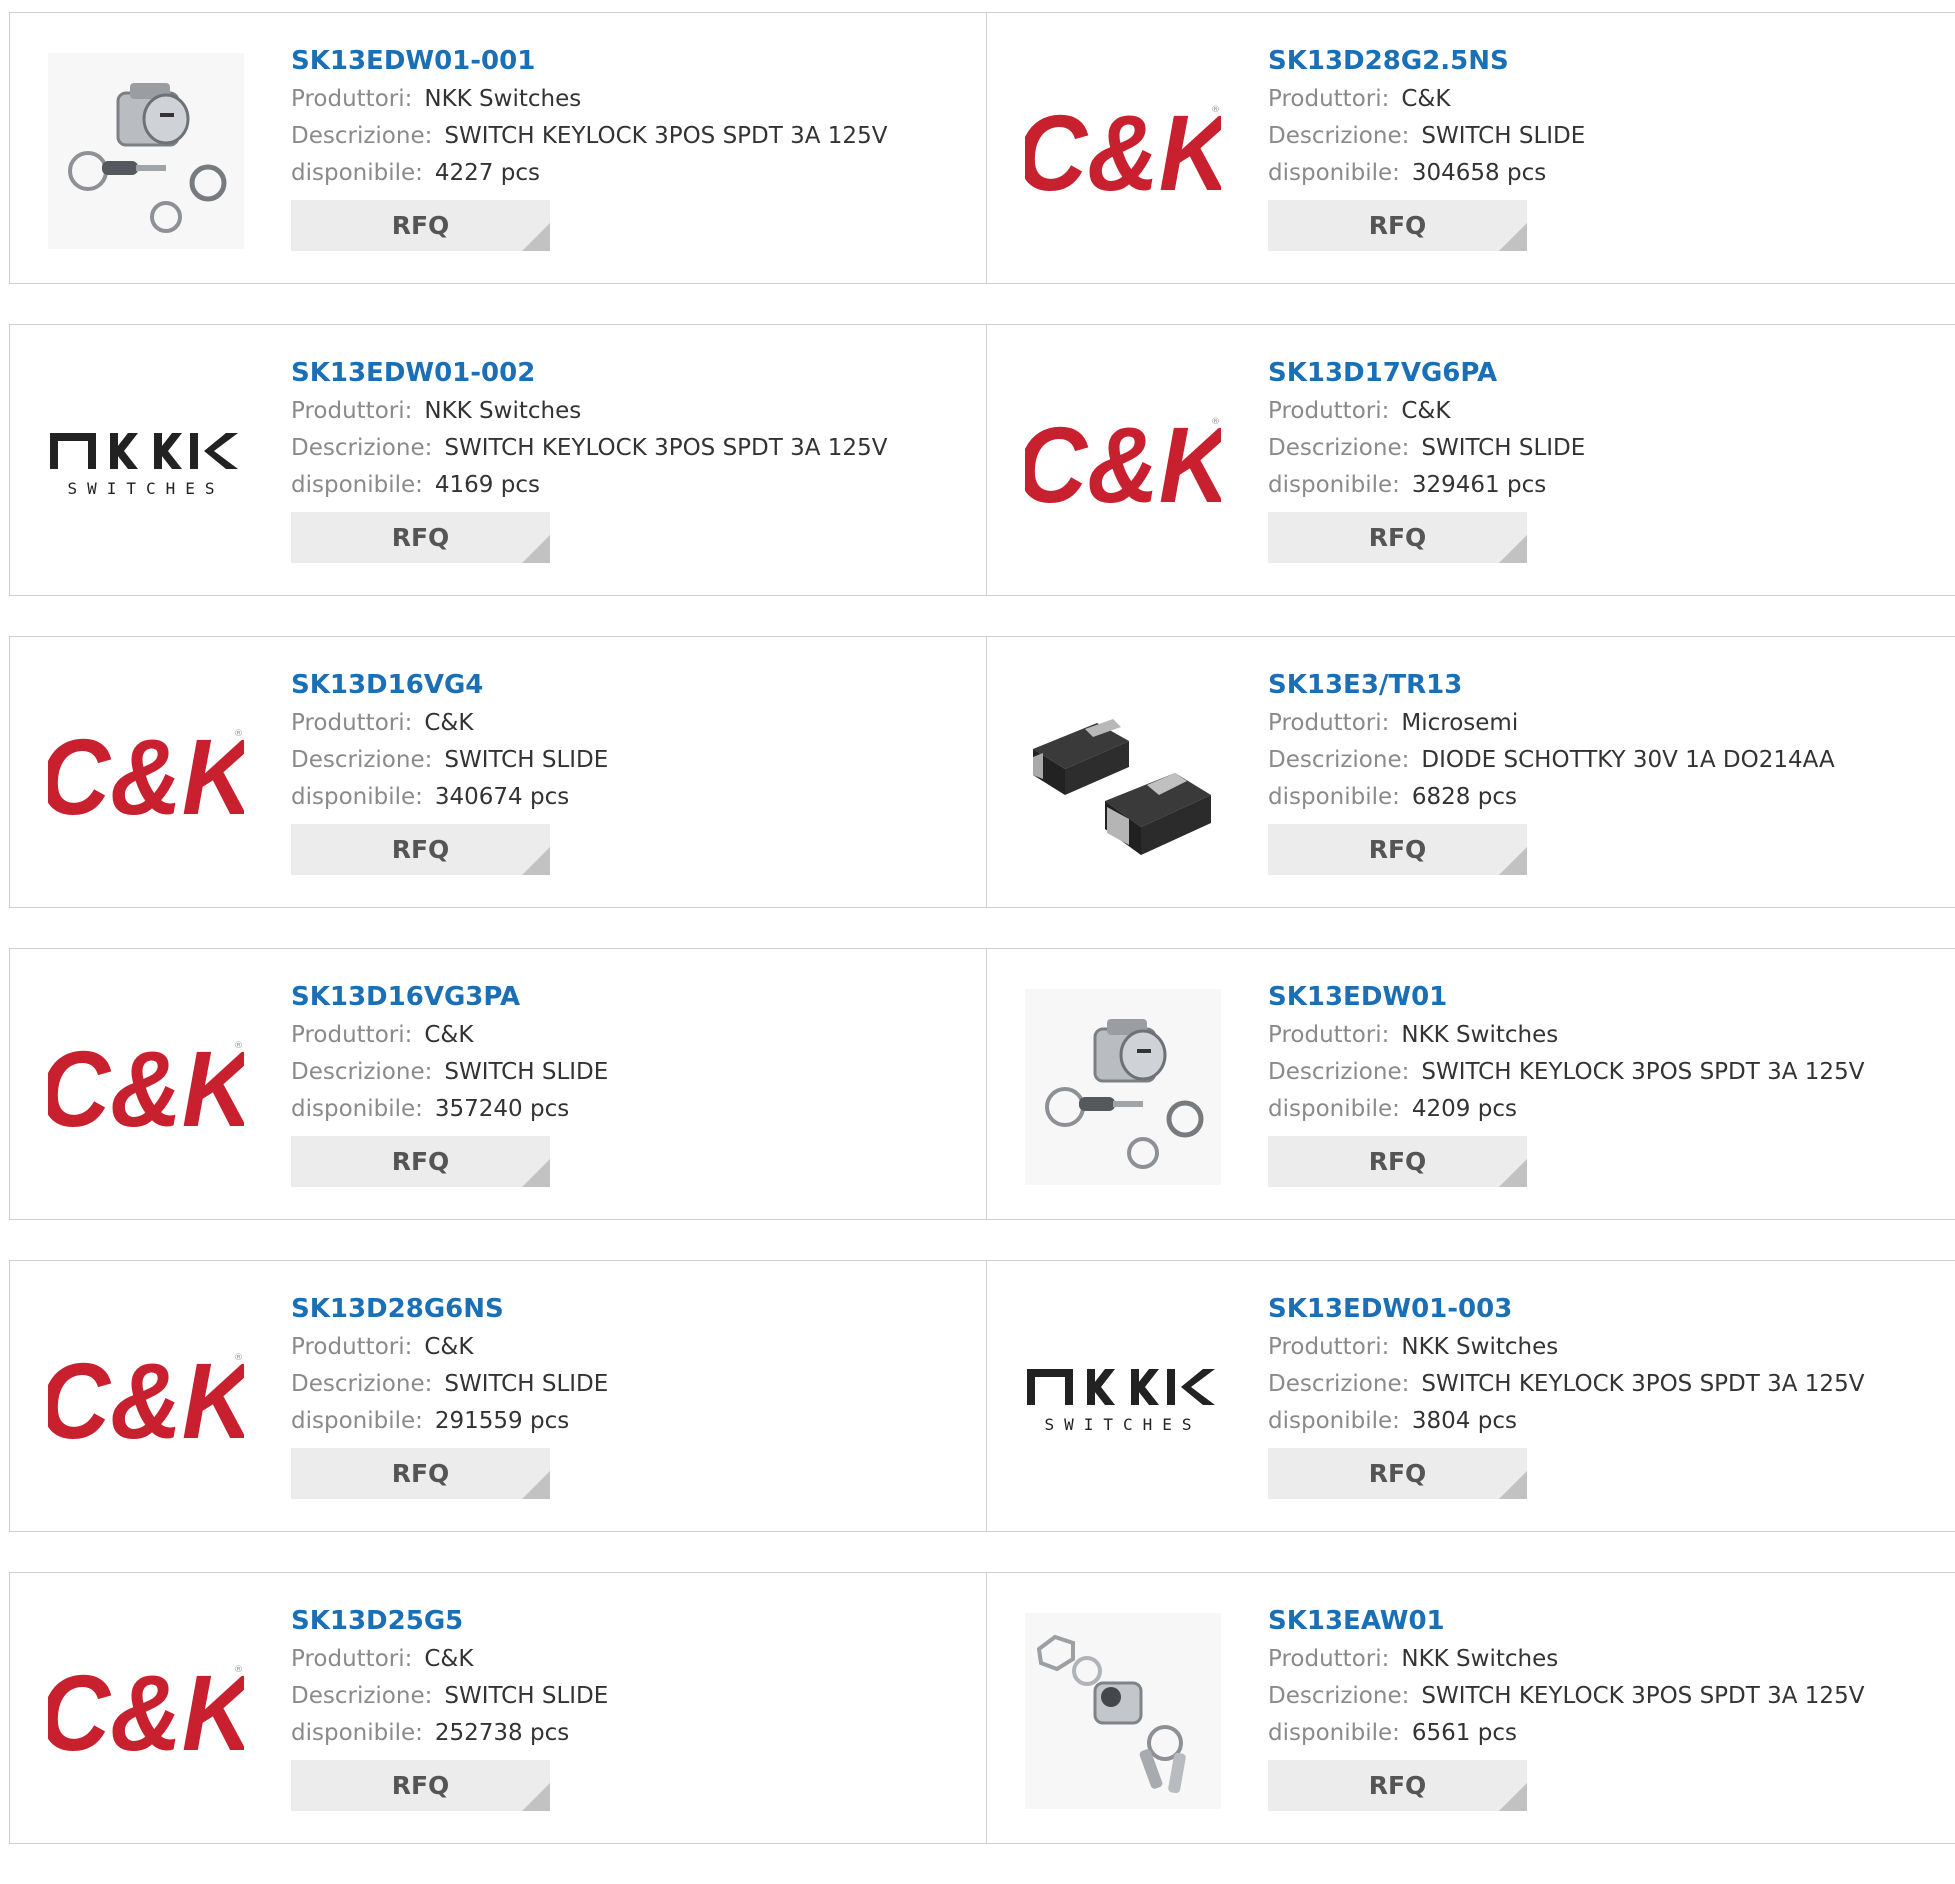 Image resolution: width=1955 pixels, height=1884 pixels. Describe the element at coordinates (621, 1395) in the screenshot. I see `product-info: SK13D28G6NS Produttori: C&K Descrizione` at that location.